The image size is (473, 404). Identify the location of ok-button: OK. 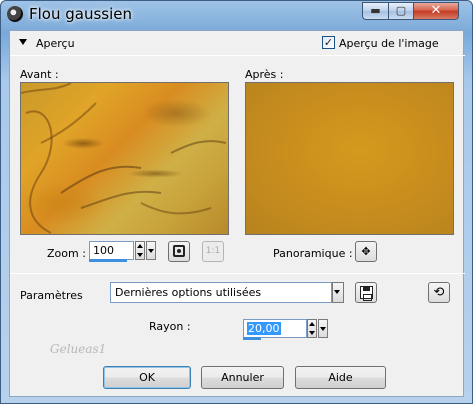
(147, 377).